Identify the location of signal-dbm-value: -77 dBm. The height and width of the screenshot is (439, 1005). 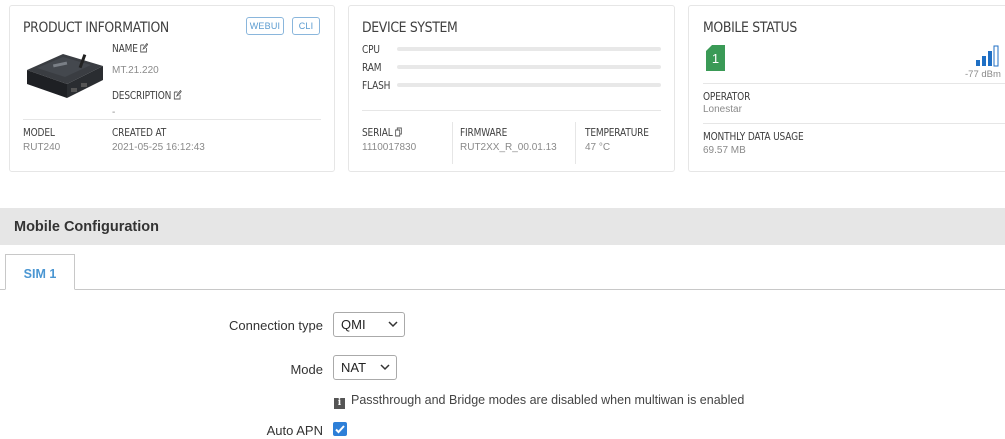
(983, 74).